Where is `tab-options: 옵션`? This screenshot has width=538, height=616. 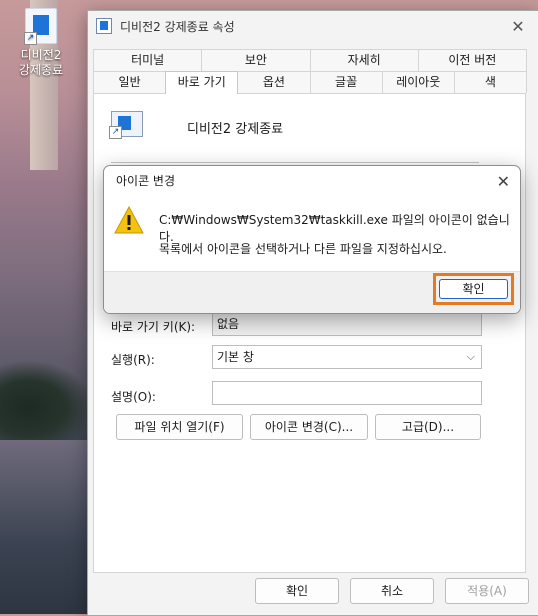 tab-options: 옵션 is located at coordinates (274, 82).